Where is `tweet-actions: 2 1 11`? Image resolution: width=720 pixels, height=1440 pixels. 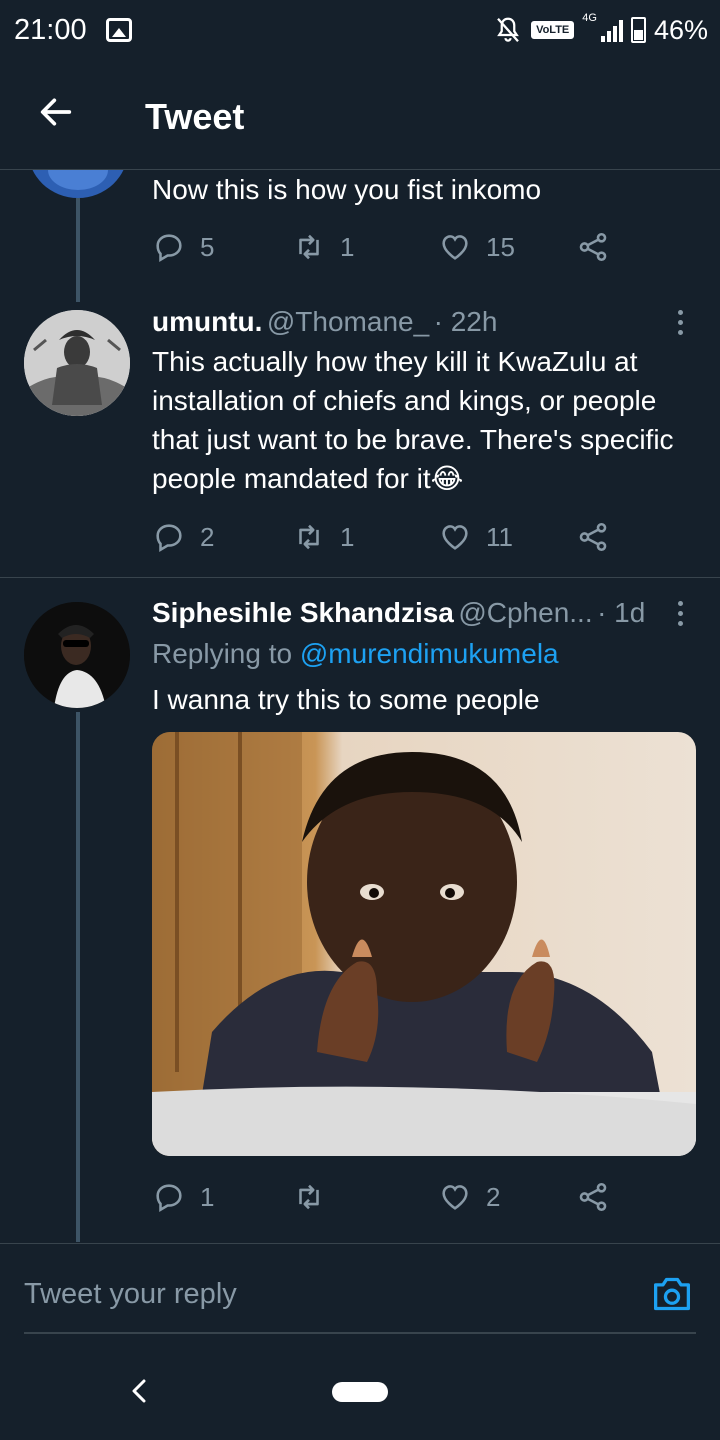 tweet-actions: 2 1 11 is located at coordinates (412, 537).